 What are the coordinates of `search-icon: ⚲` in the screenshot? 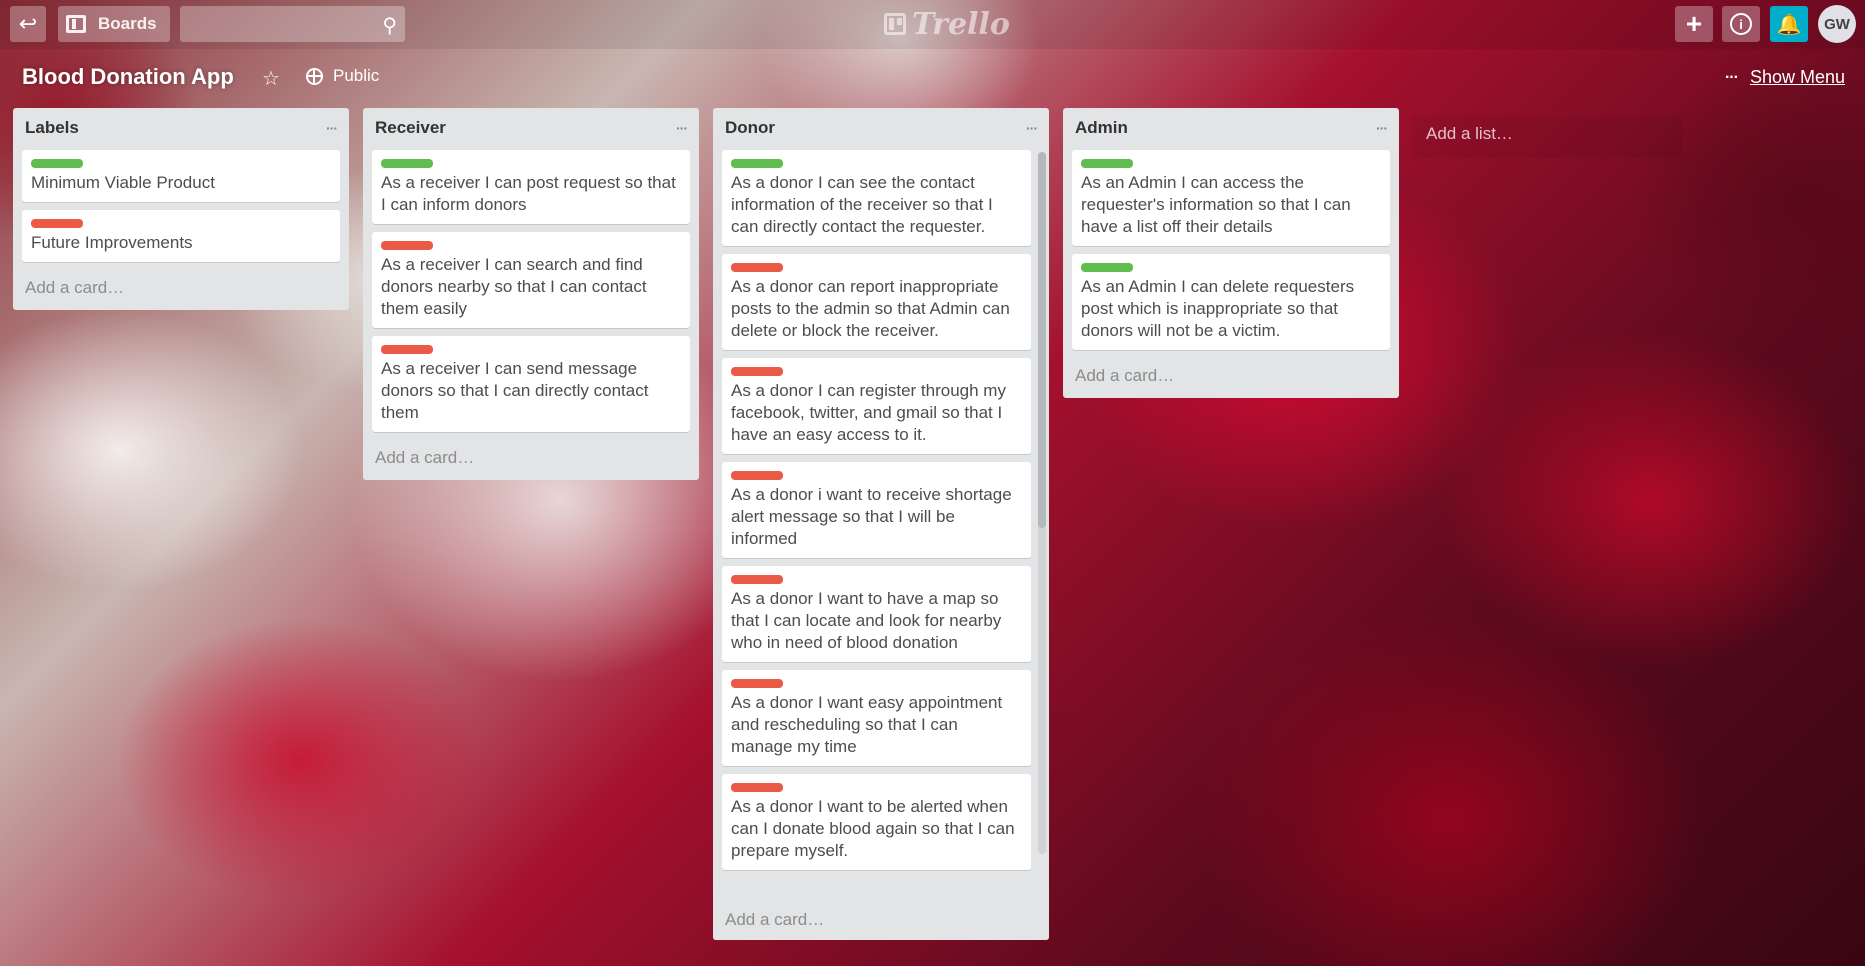 It's located at (389, 25).